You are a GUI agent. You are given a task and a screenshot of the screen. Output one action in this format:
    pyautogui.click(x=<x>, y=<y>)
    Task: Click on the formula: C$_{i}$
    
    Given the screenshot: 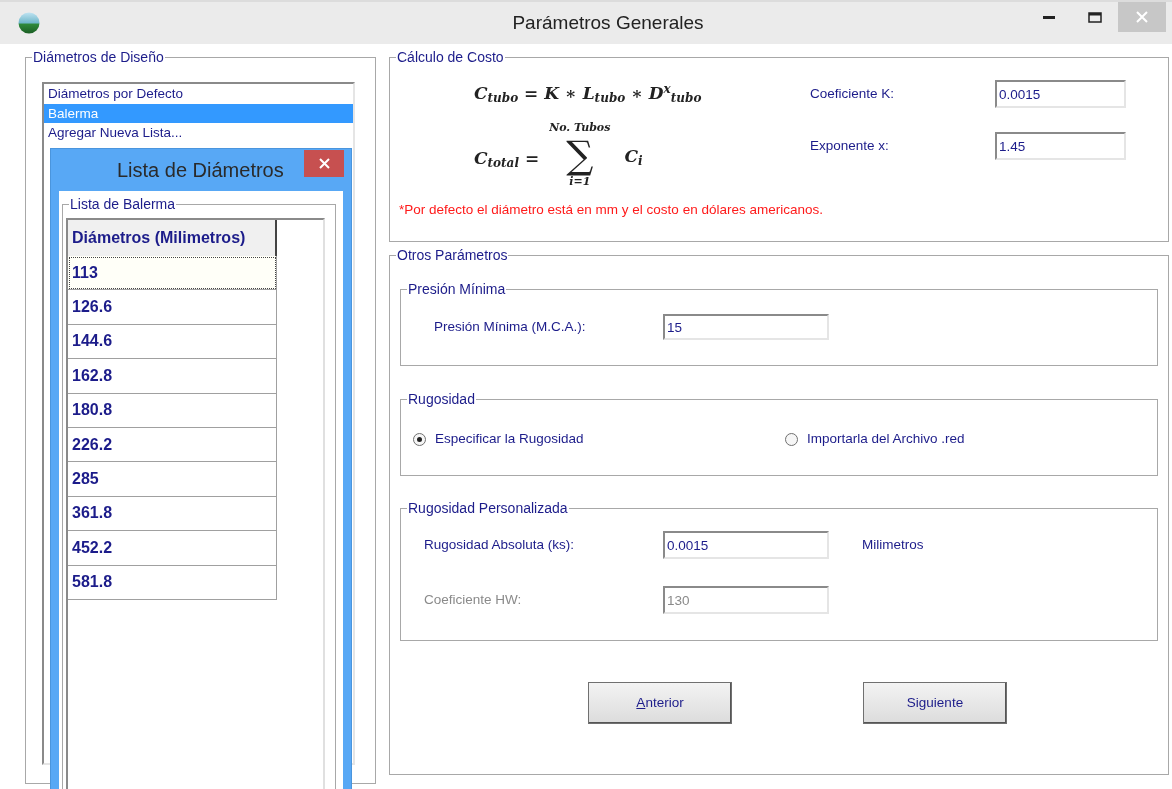 What is the action you would take?
    pyautogui.click(x=633, y=157)
    